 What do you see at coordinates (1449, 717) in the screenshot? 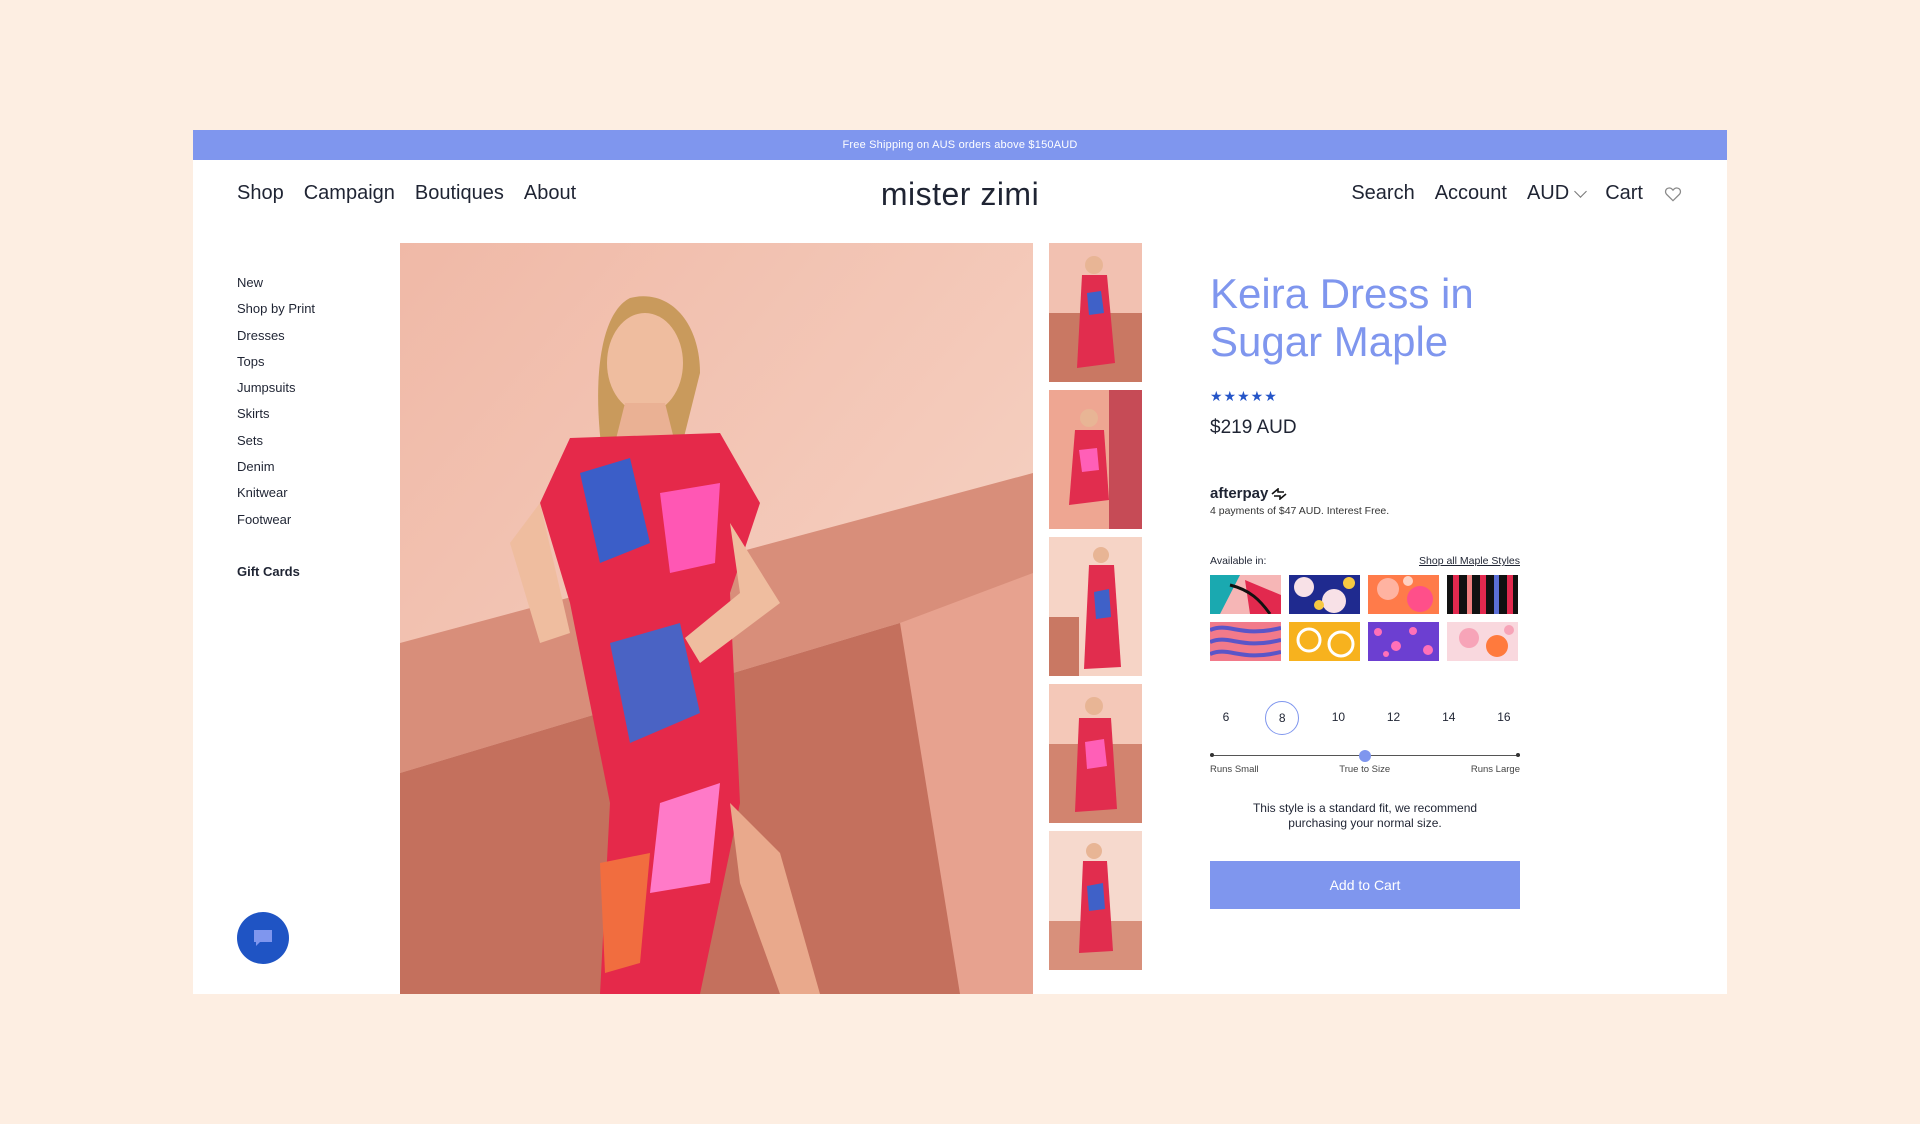
I see `size-option: 14` at bounding box center [1449, 717].